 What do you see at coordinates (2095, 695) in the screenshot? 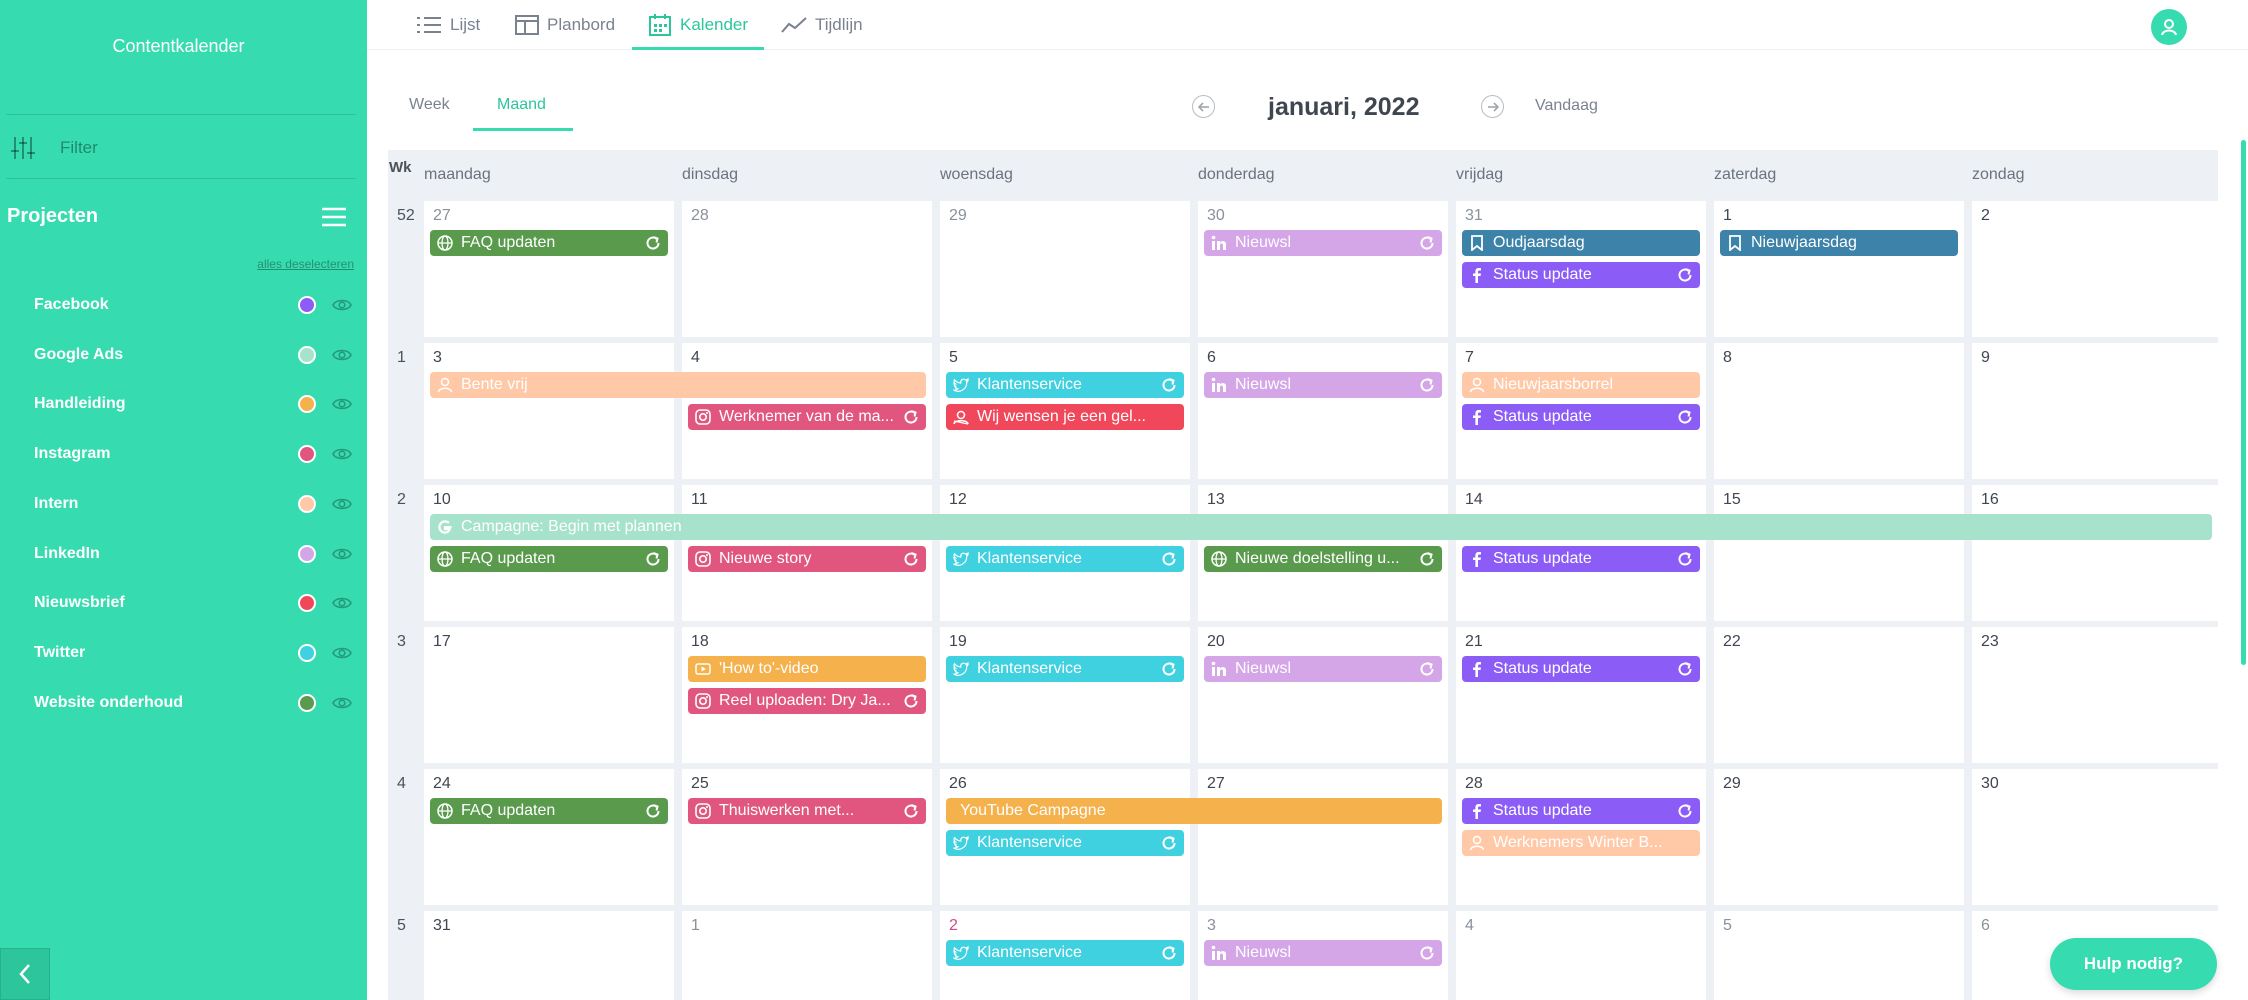
I see `day-cell: 23` at bounding box center [2095, 695].